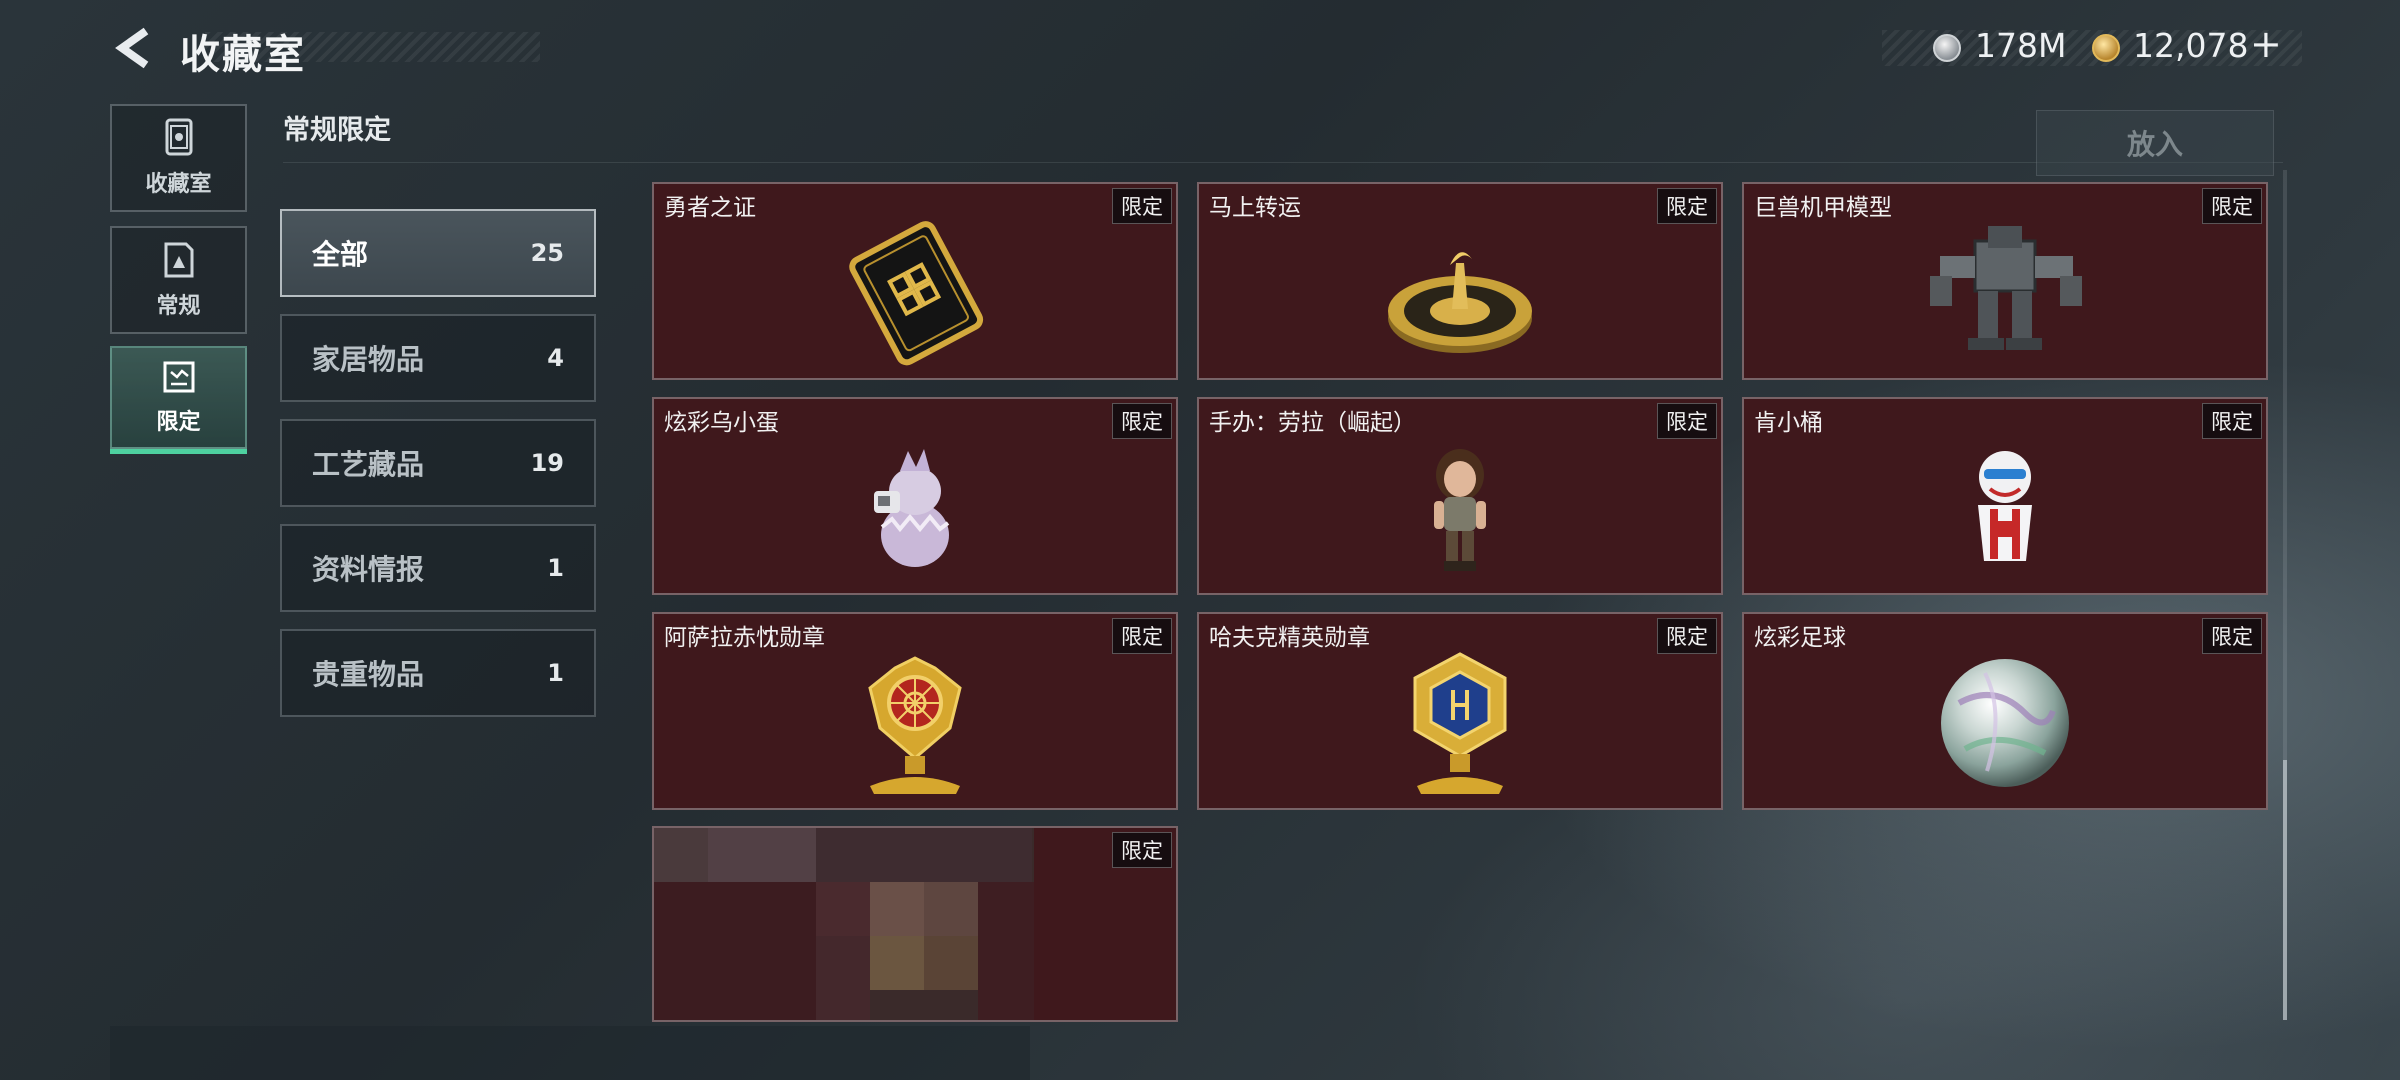  What do you see at coordinates (710, 208) in the screenshot?
I see `item-name: 勇者之证` at bounding box center [710, 208].